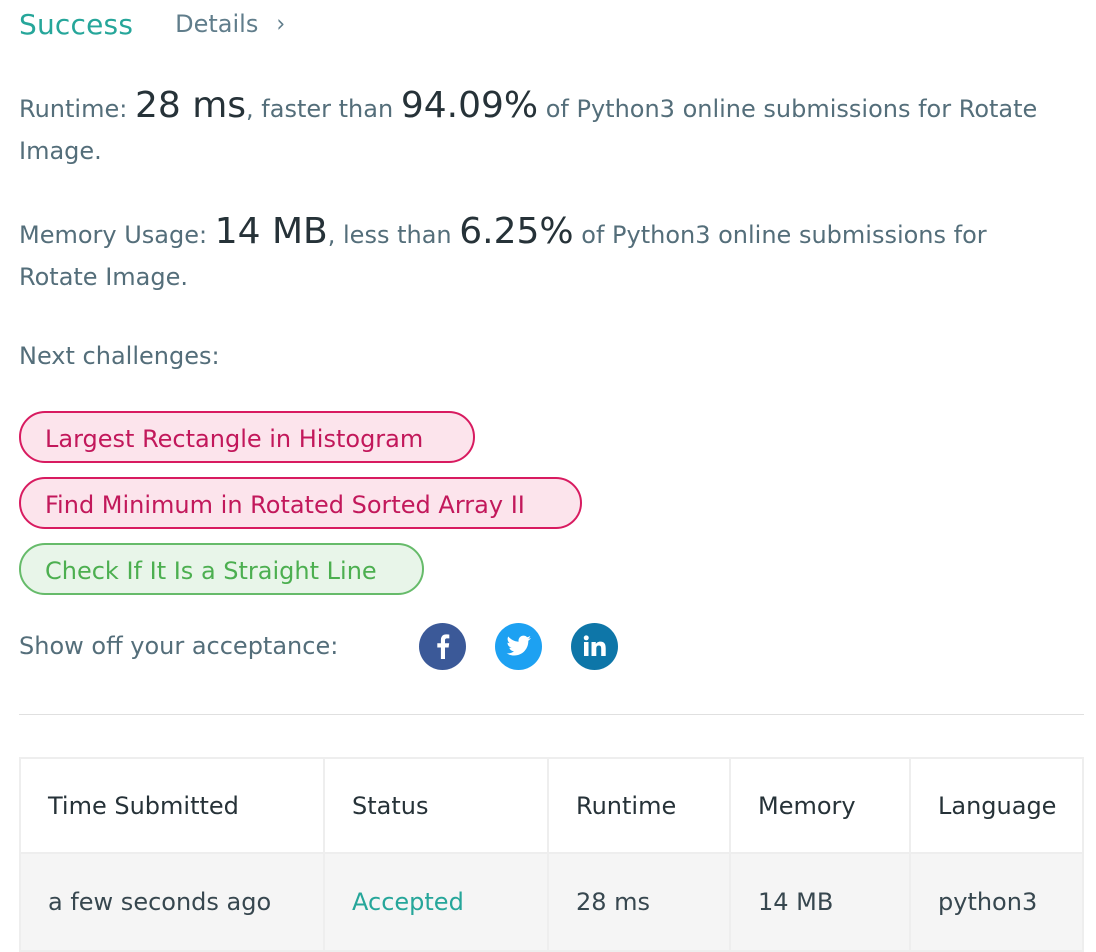 This screenshot has height=952, width=1096. What do you see at coordinates (190, 105) in the screenshot?
I see `runtime-value: 28 ms` at bounding box center [190, 105].